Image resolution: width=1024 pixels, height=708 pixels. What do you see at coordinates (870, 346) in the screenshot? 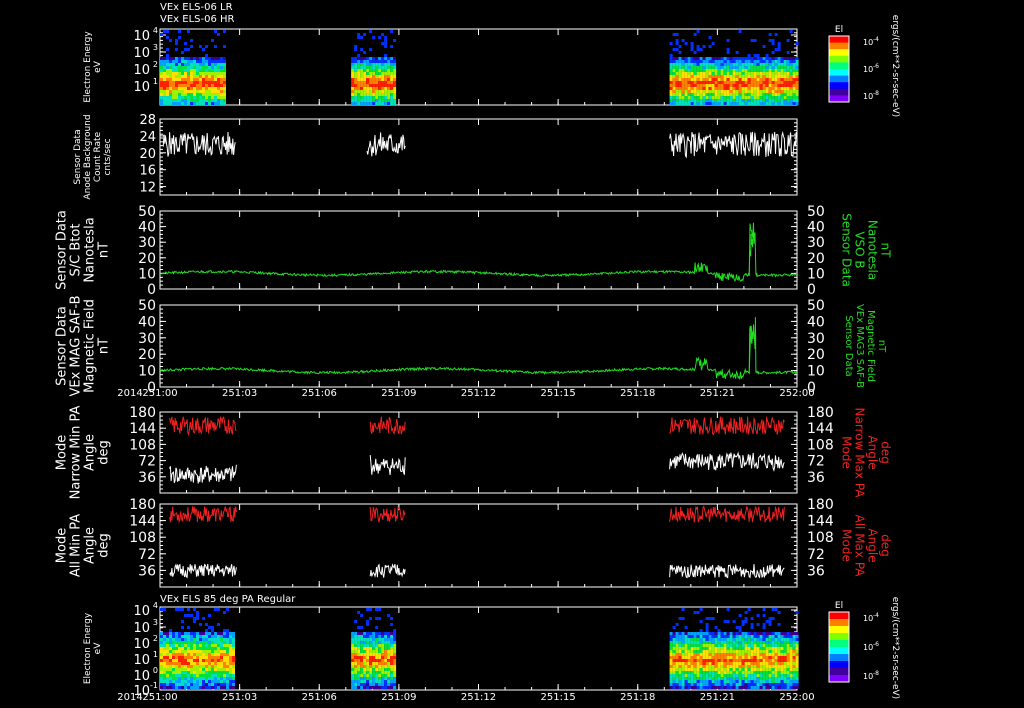
I see `right-axis-label-line: Magnetic Field` at bounding box center [870, 346].